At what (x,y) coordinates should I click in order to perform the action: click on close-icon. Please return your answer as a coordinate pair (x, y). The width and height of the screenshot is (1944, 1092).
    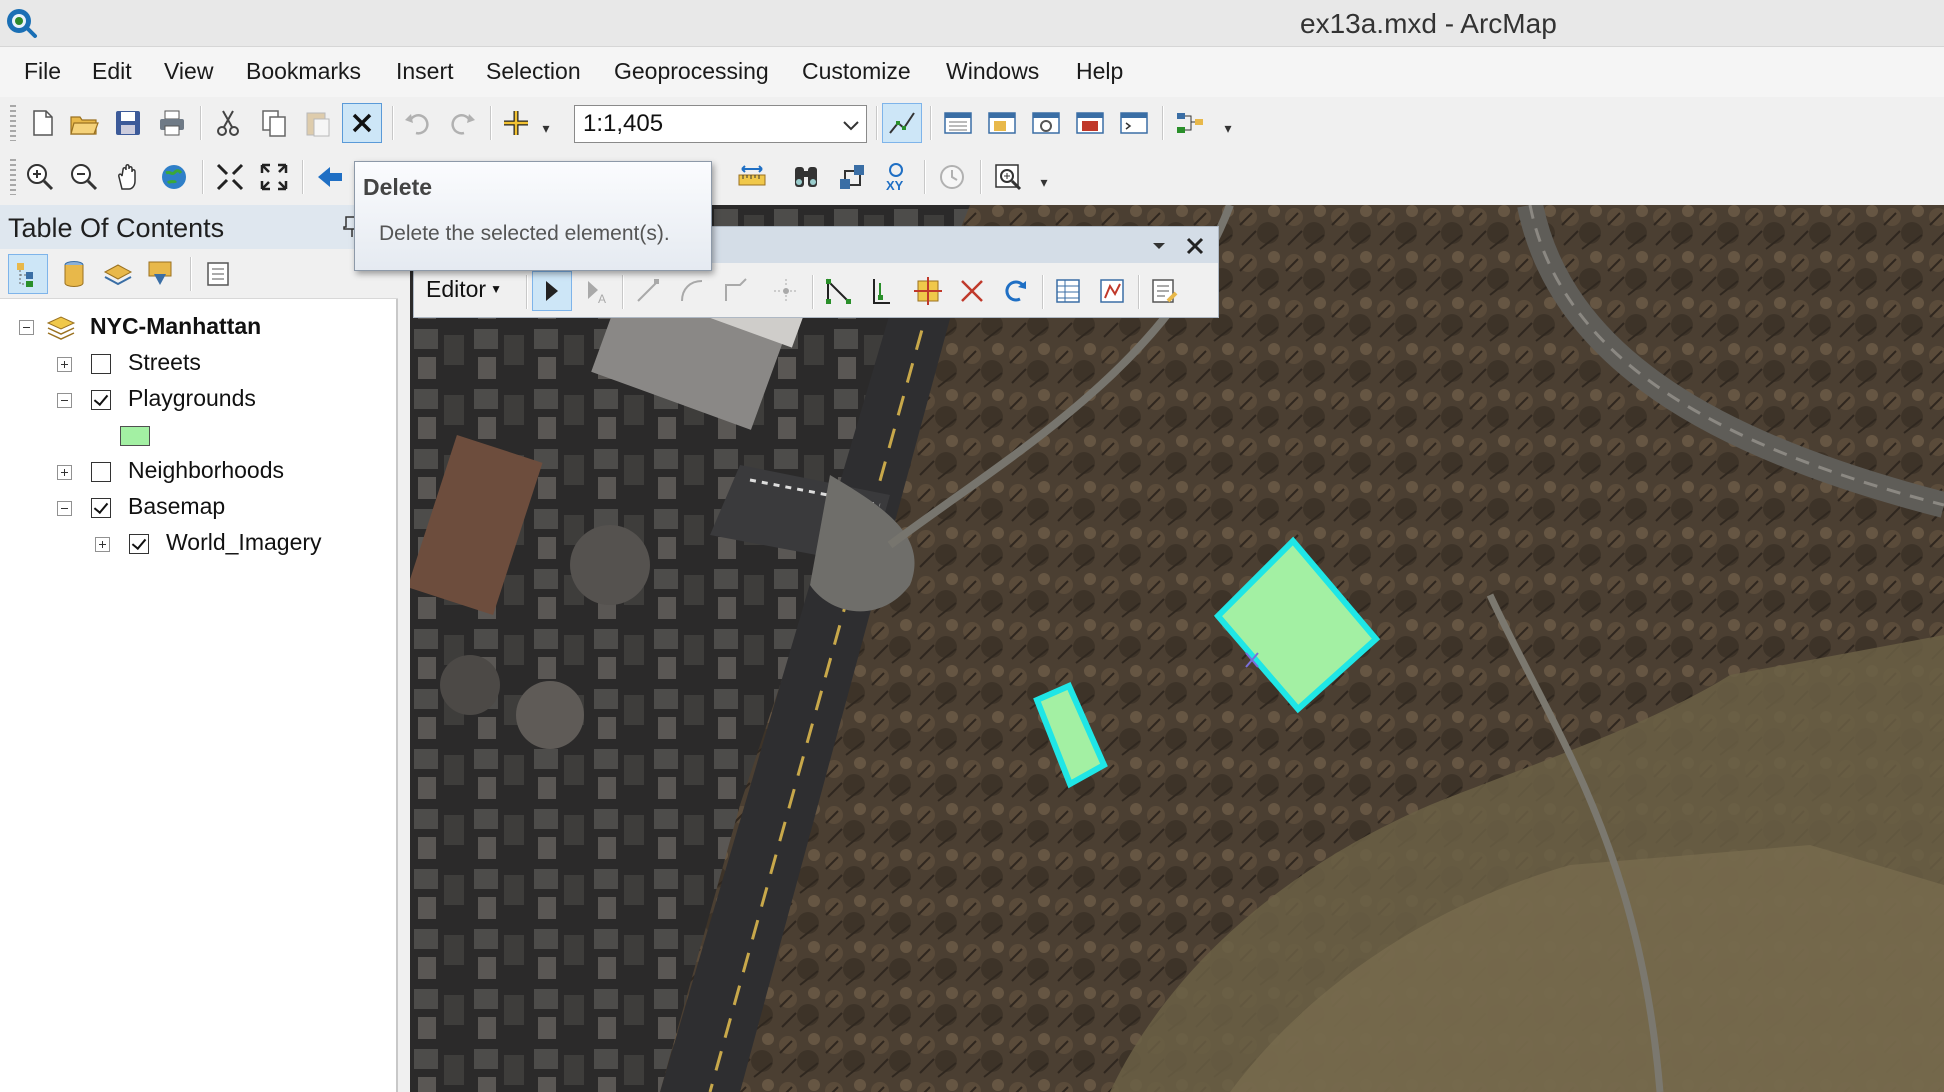
    Looking at the image, I should click on (1195, 246).